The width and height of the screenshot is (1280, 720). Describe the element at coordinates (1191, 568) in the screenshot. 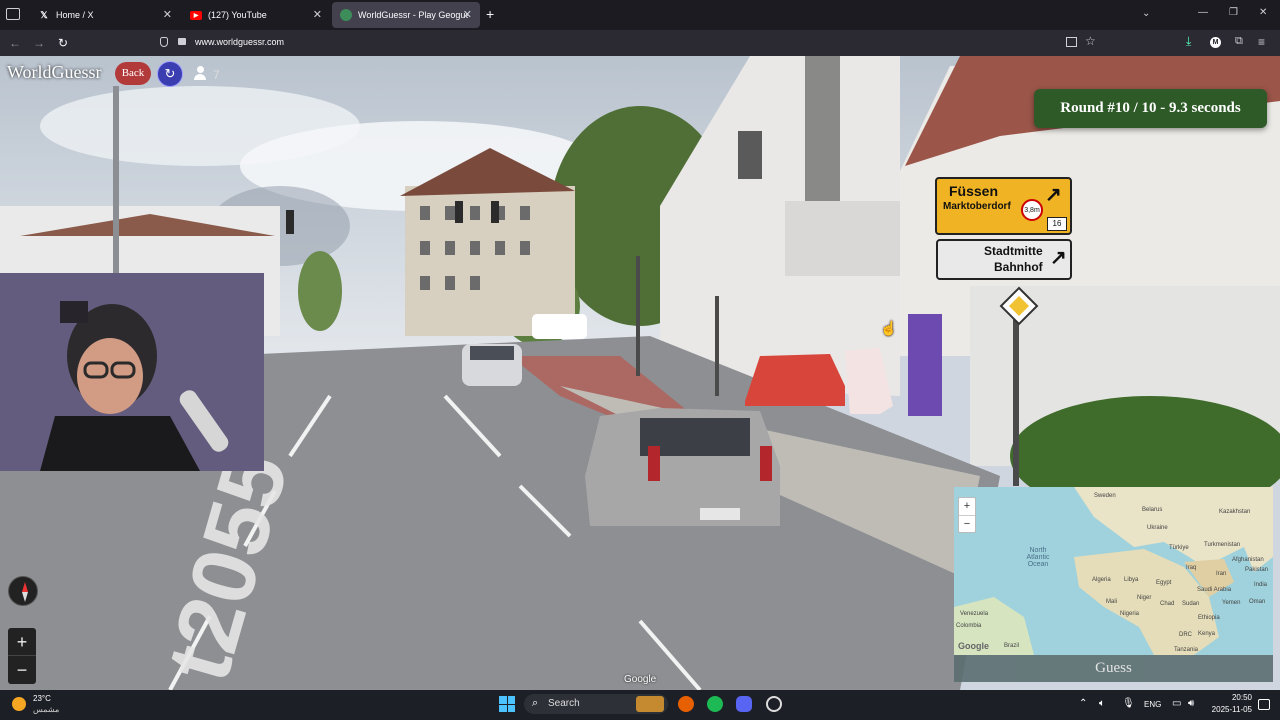

I see `map-label: Iraq` at that location.